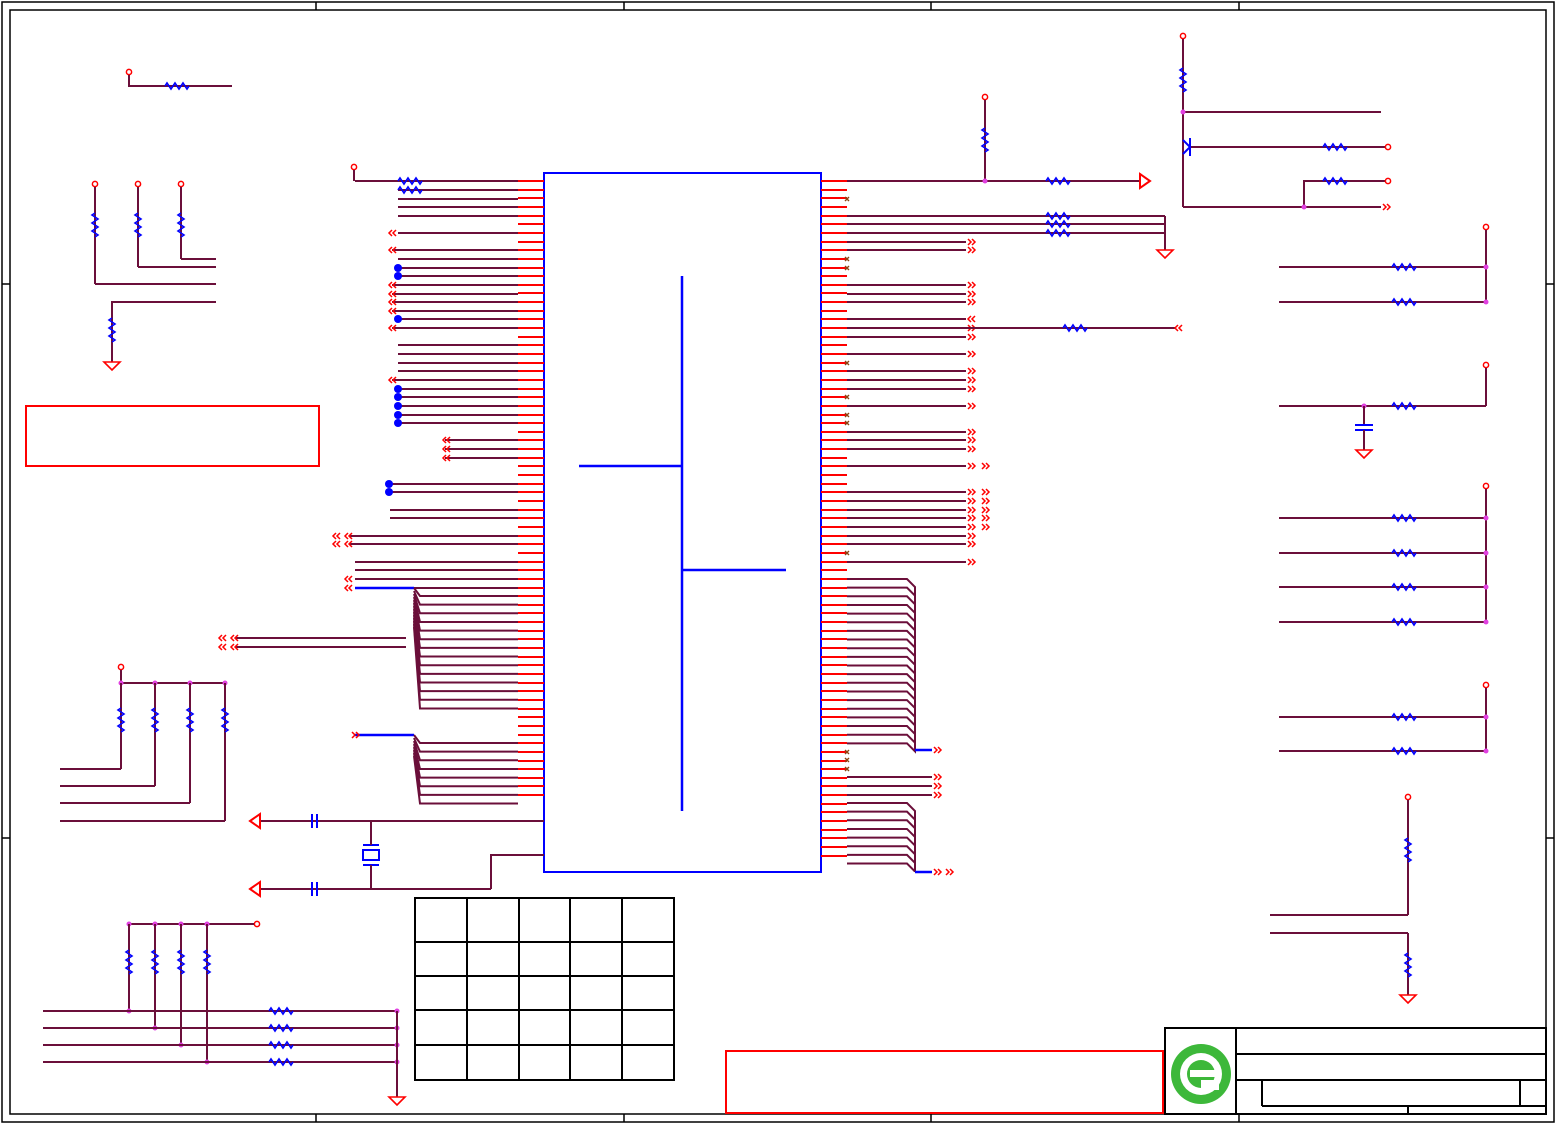 This screenshot has height=1124, width=1556. Describe the element at coordinates (402, 855) in the screenshot. I see `crystal-wiring` at that location.